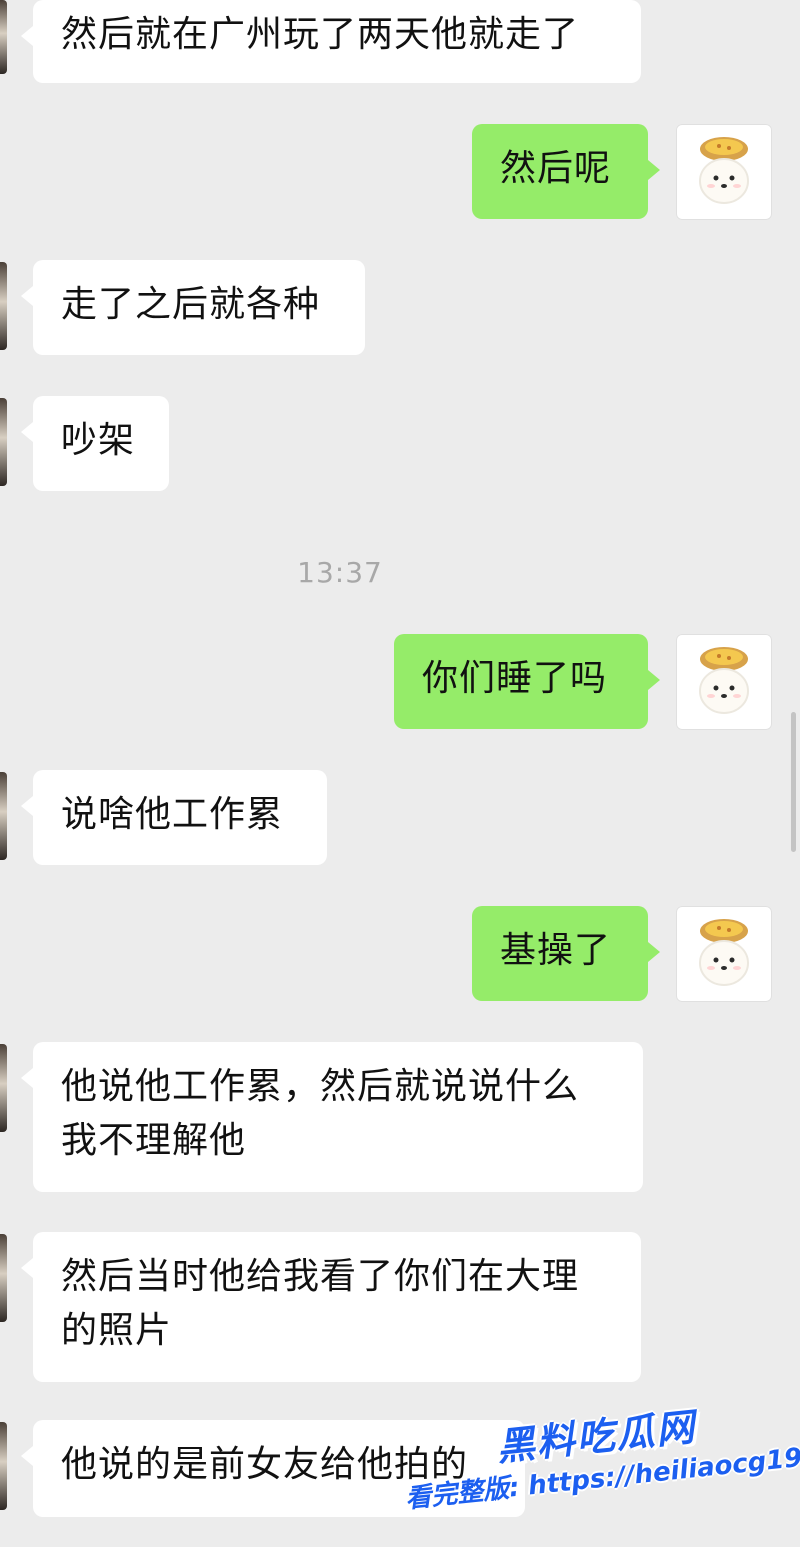 Image resolution: width=800 pixels, height=1547 pixels. Describe the element at coordinates (273, 1468) in the screenshot. I see `incoming-message-bubble: 他说的是前女友给他拍的` at that location.